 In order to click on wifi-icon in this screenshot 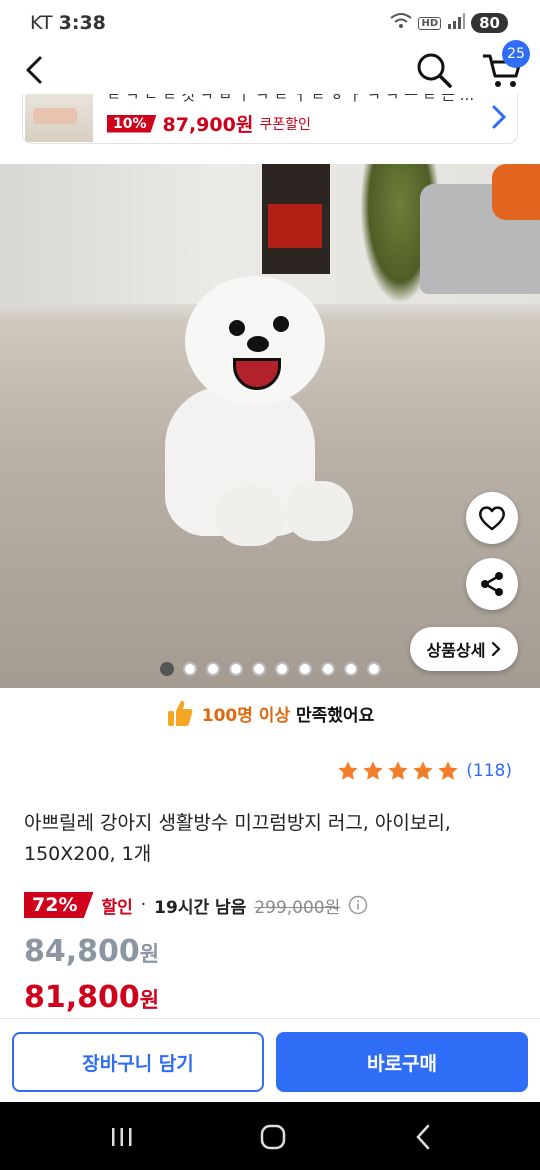, I will do `click(401, 23)`.